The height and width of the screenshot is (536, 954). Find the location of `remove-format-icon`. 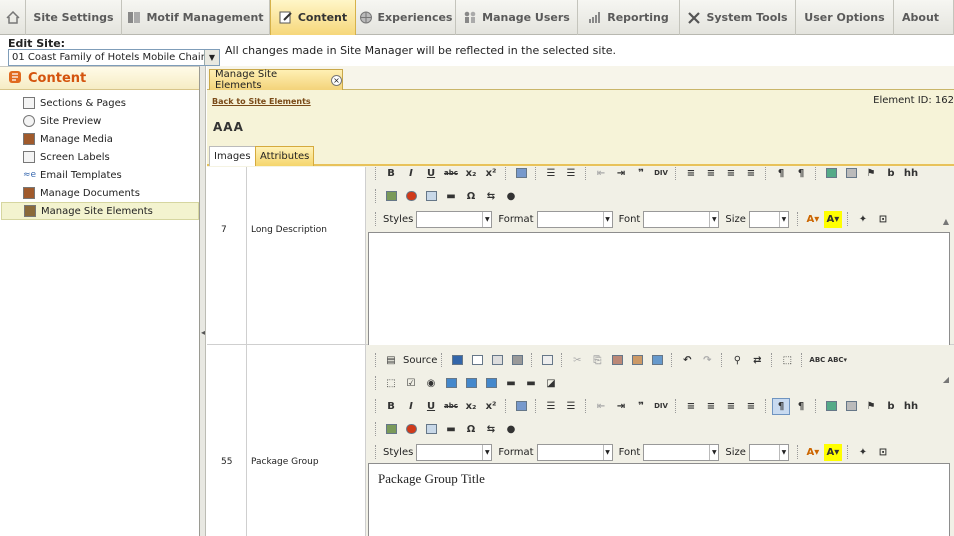

remove-format-icon is located at coordinates (521, 174).